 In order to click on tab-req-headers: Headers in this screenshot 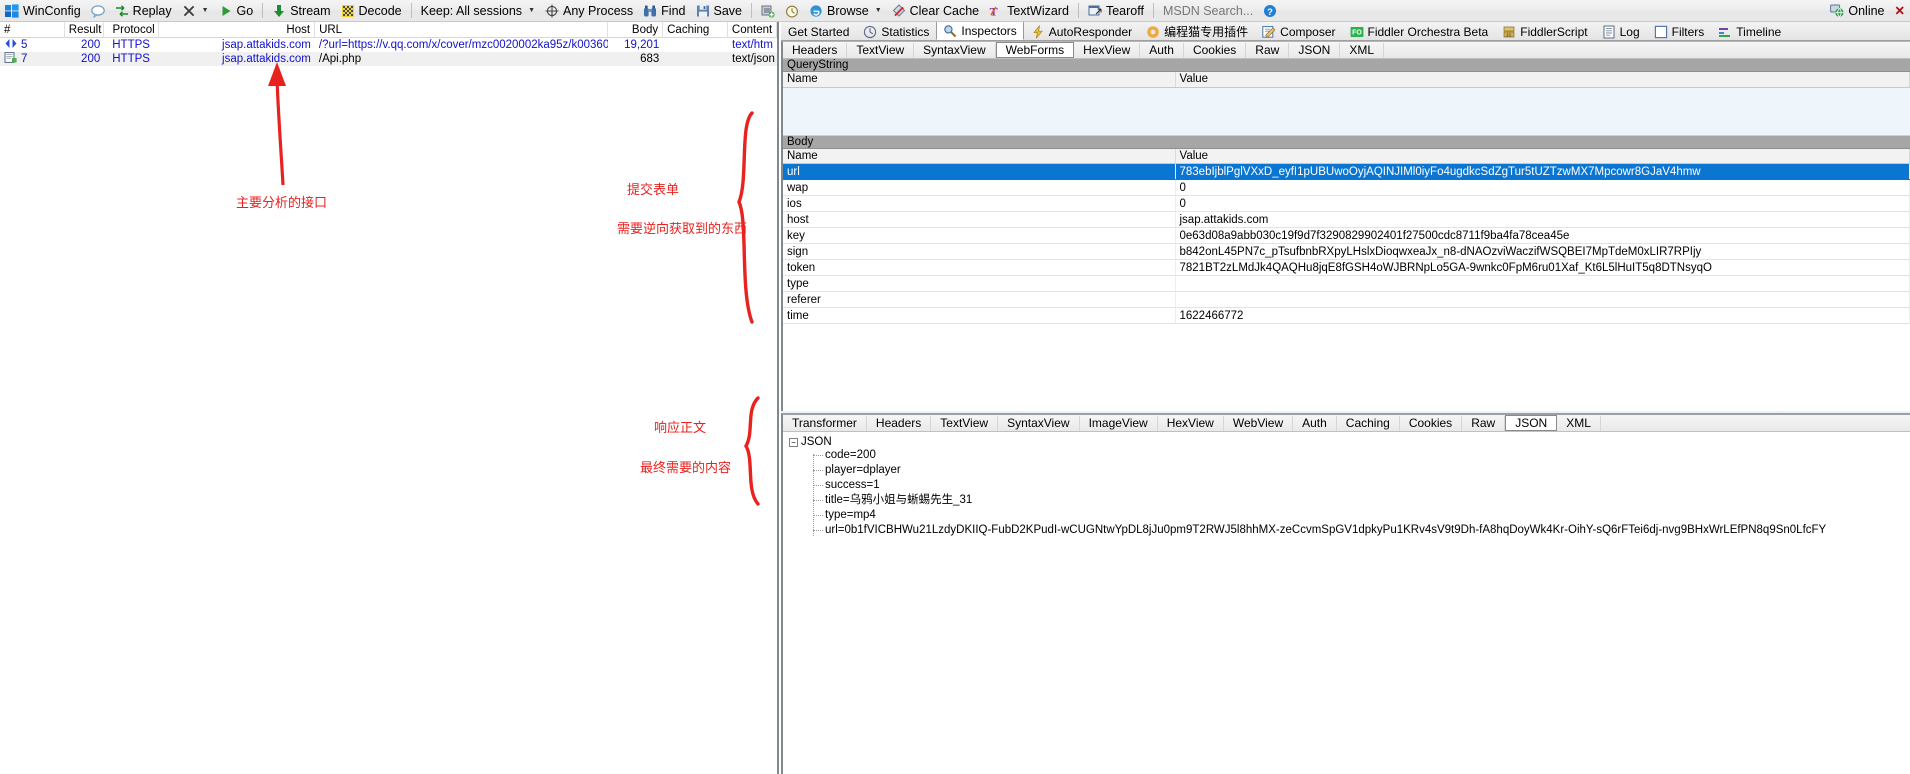, I will do `click(815, 50)`.